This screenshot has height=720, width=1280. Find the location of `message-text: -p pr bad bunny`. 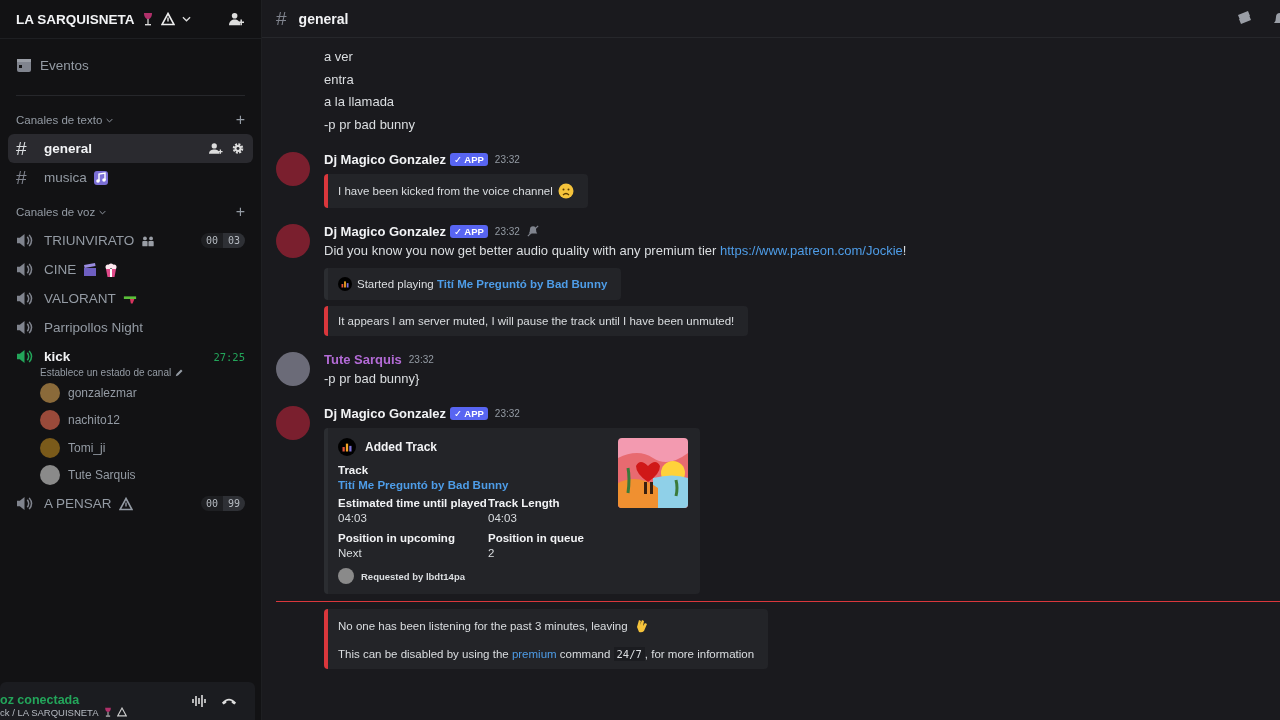

message-text: -p pr bad bunny is located at coordinates (370, 124).